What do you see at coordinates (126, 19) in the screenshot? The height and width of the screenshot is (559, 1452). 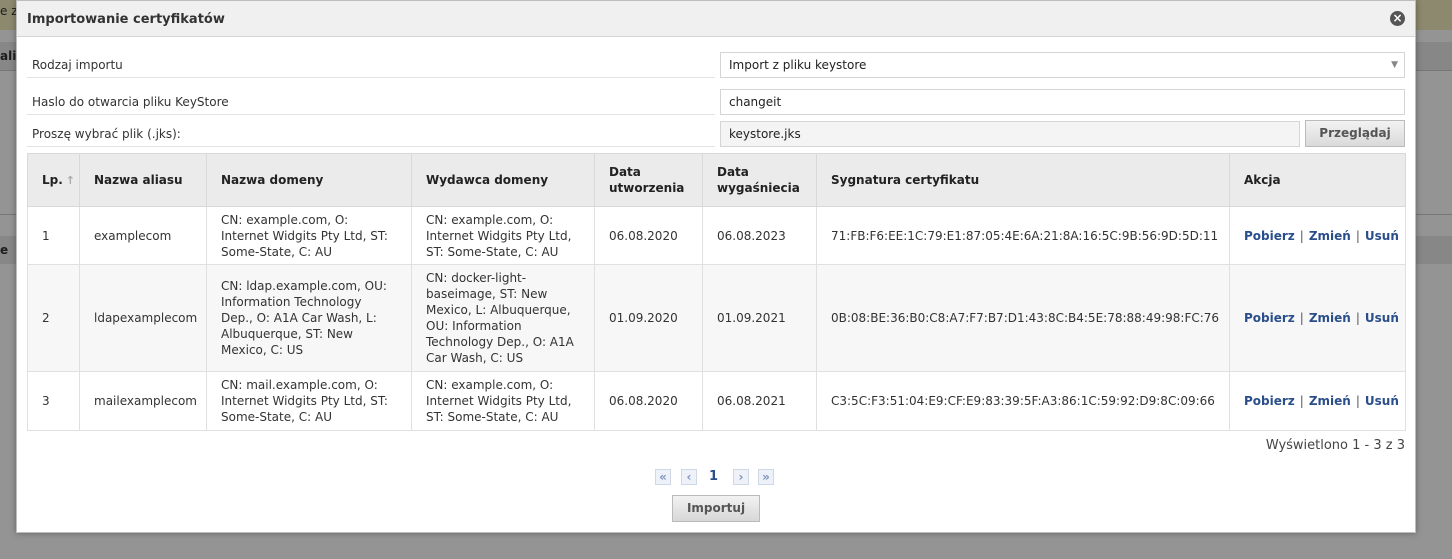 I see `dialog-title: Importowanie certyfikatów` at bounding box center [126, 19].